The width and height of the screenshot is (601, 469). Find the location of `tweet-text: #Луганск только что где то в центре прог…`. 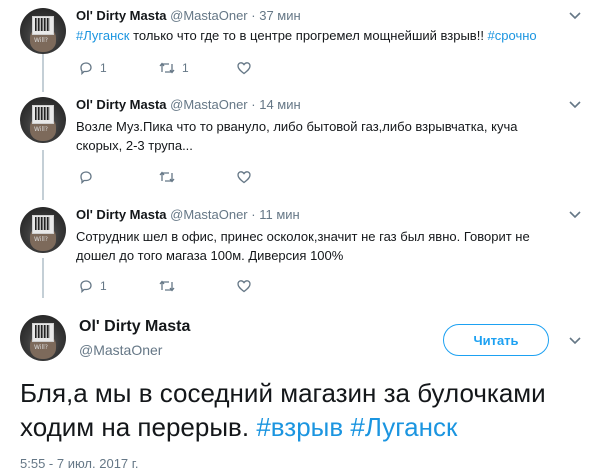

tweet-text: #Луганск только что где то в центре прог… is located at coordinates (306, 35).